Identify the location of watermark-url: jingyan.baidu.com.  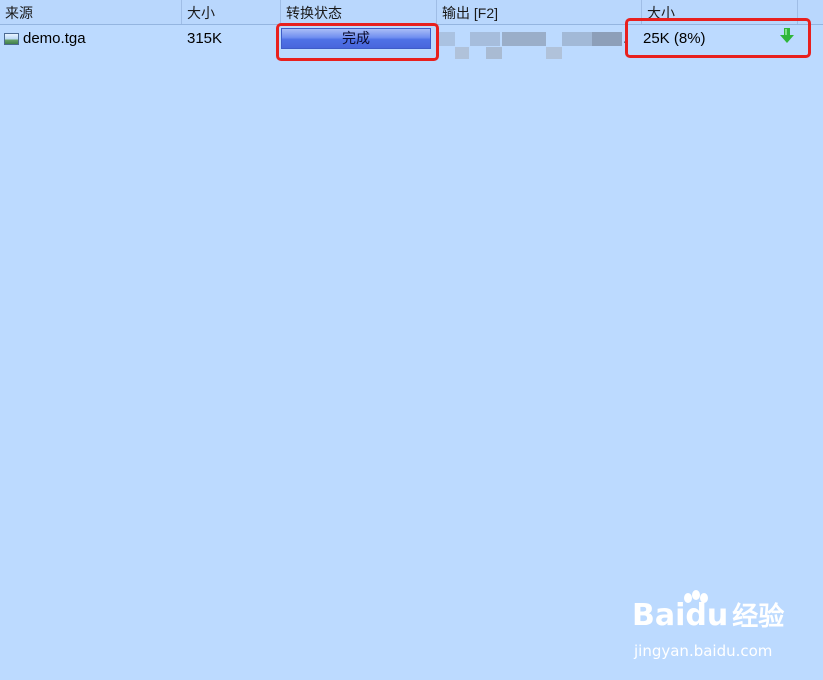
(703, 651).